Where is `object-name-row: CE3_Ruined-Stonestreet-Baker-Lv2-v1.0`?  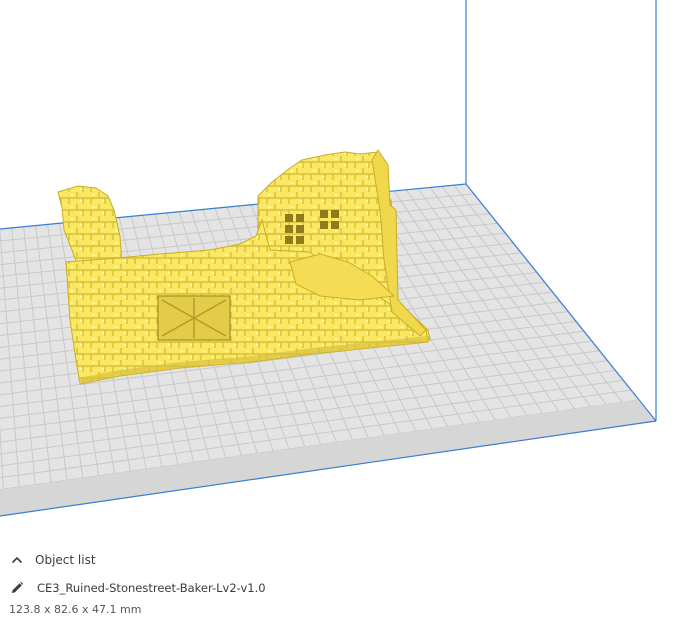 object-name-row: CE3_Ruined-Stonestreet-Baker-Lv2-v1.0 is located at coordinates (138, 588).